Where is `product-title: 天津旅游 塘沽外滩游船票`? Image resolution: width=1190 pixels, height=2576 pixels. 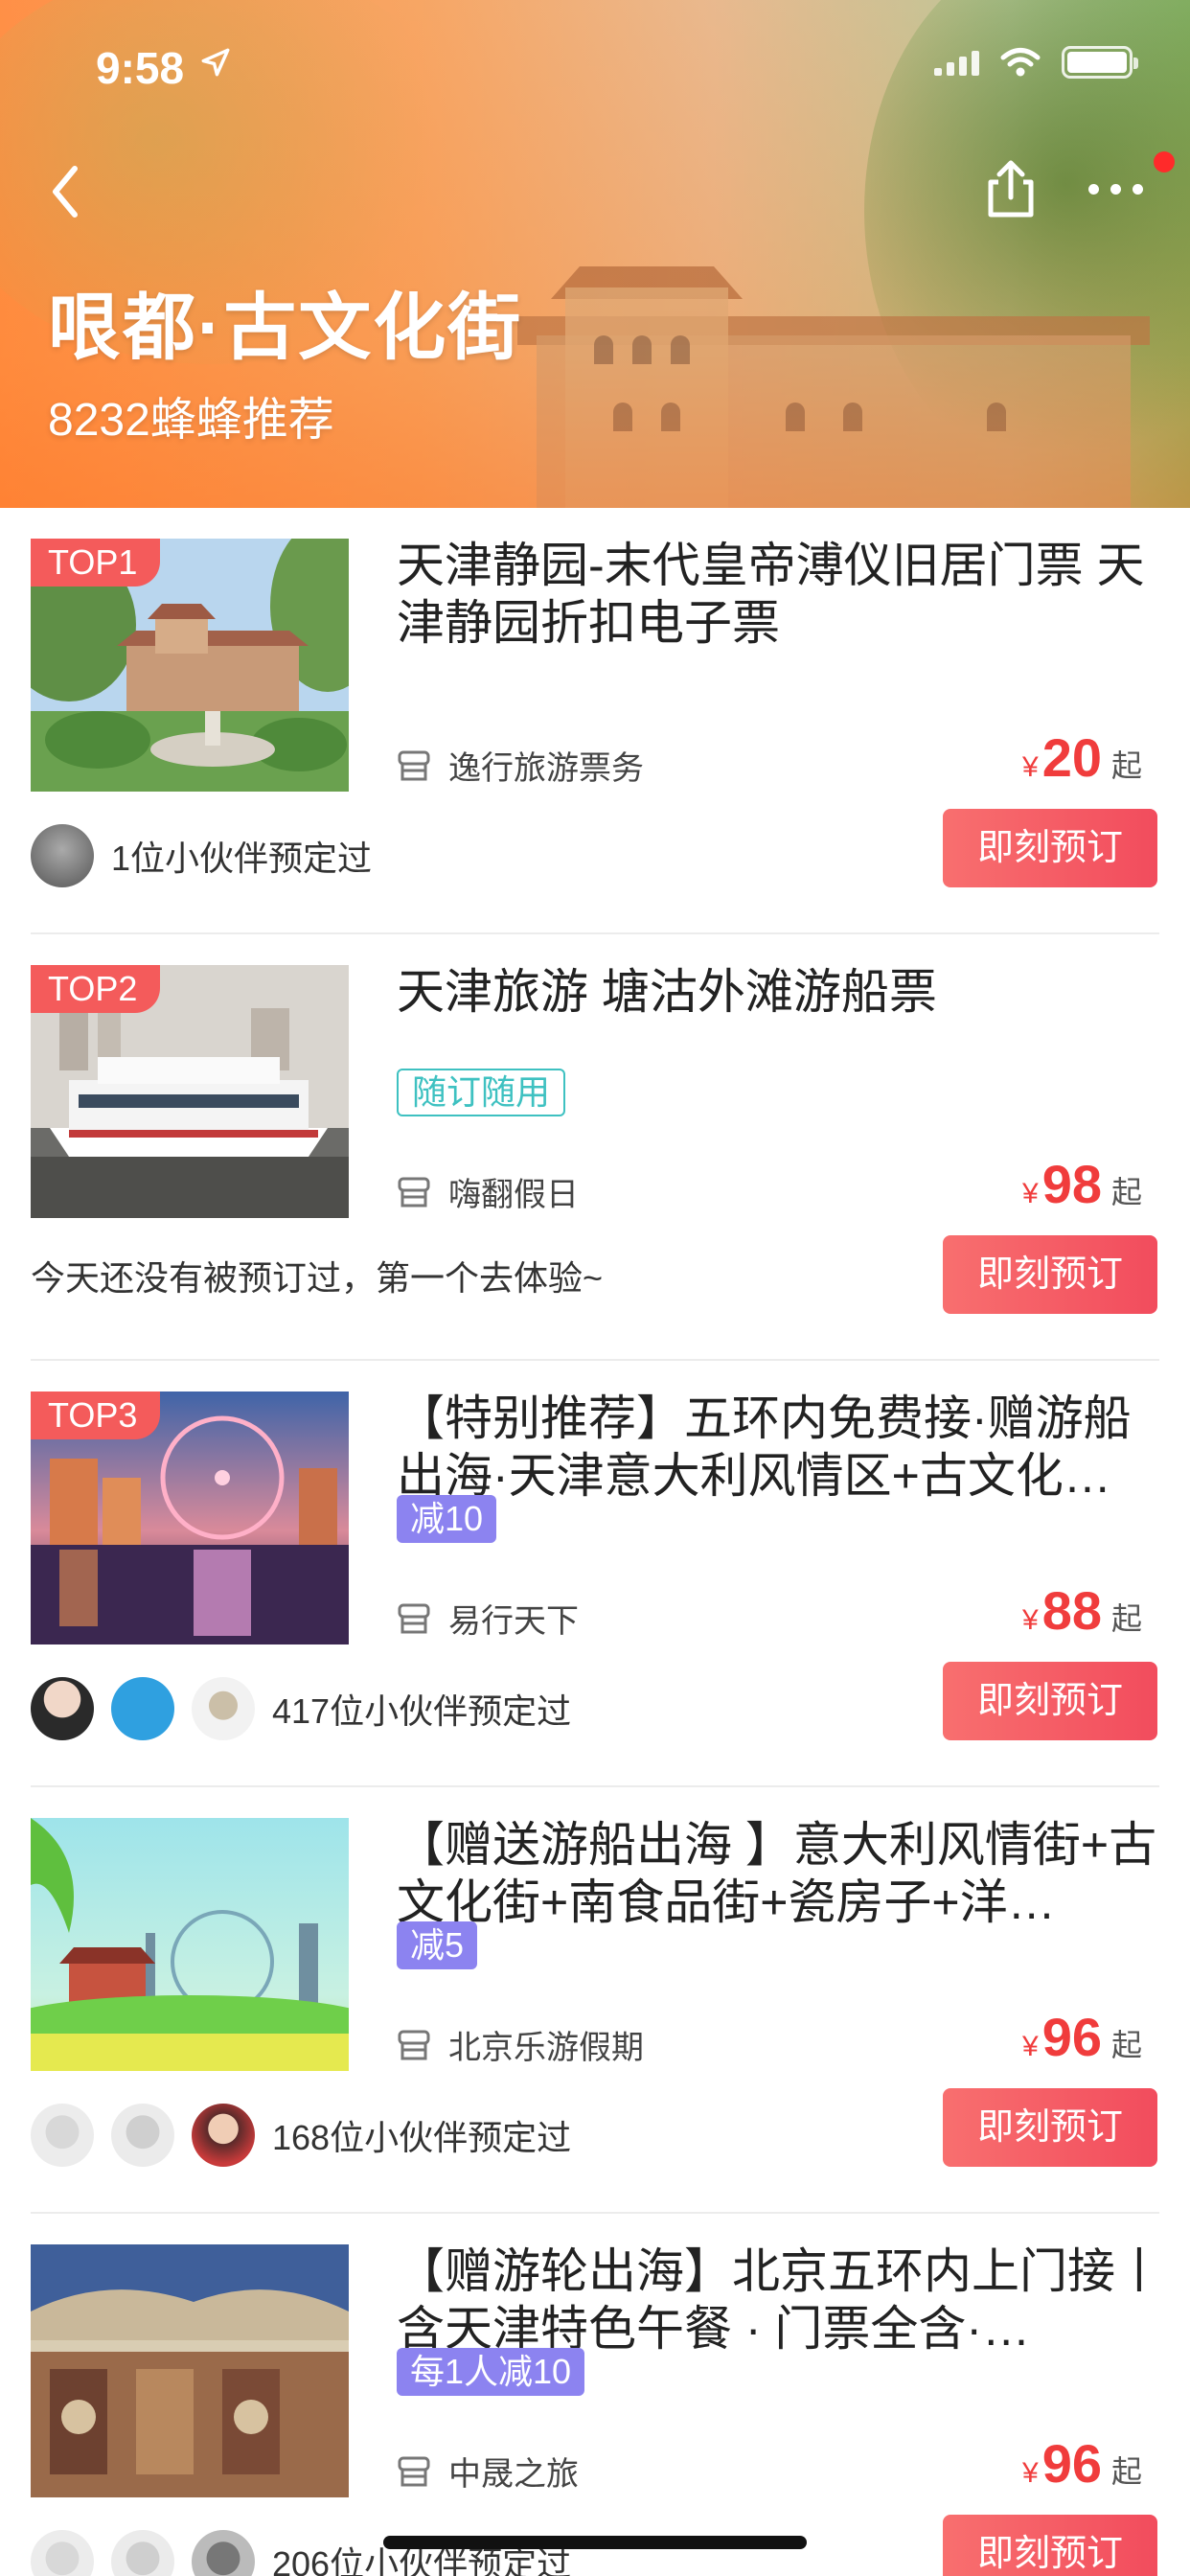
product-title: 天津旅游 塘沽外滩游船票 is located at coordinates (780, 992).